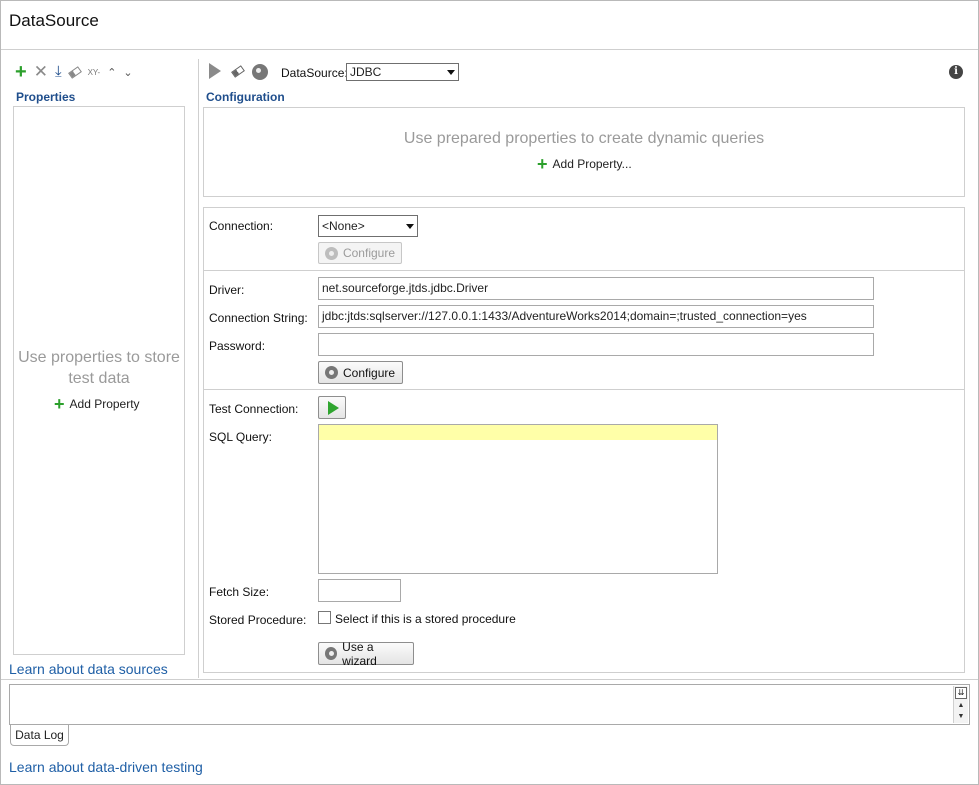 Image resolution: width=979 pixels, height=785 pixels. Describe the element at coordinates (254, 409) in the screenshot. I see `test-connection-label: Test Connection:` at that location.